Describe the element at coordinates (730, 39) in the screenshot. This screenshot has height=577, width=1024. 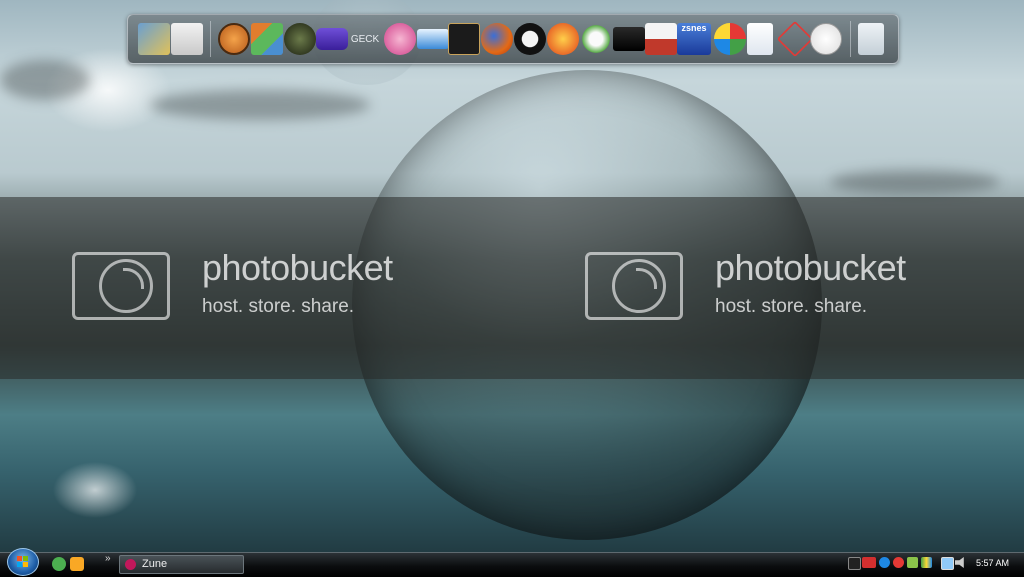
I see `xbox-icon` at that location.